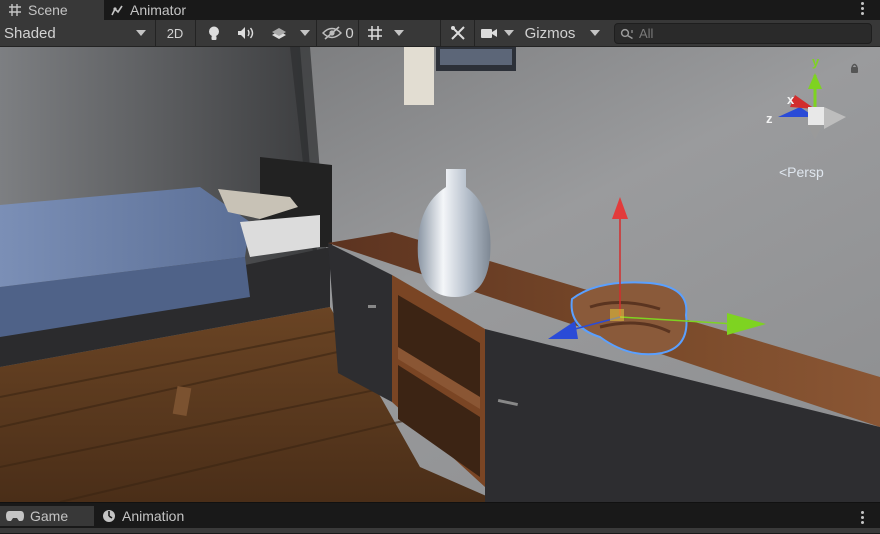 The width and height of the screenshot is (880, 534). What do you see at coordinates (332, 33) in the screenshot?
I see `hidden-eye-icon` at bounding box center [332, 33].